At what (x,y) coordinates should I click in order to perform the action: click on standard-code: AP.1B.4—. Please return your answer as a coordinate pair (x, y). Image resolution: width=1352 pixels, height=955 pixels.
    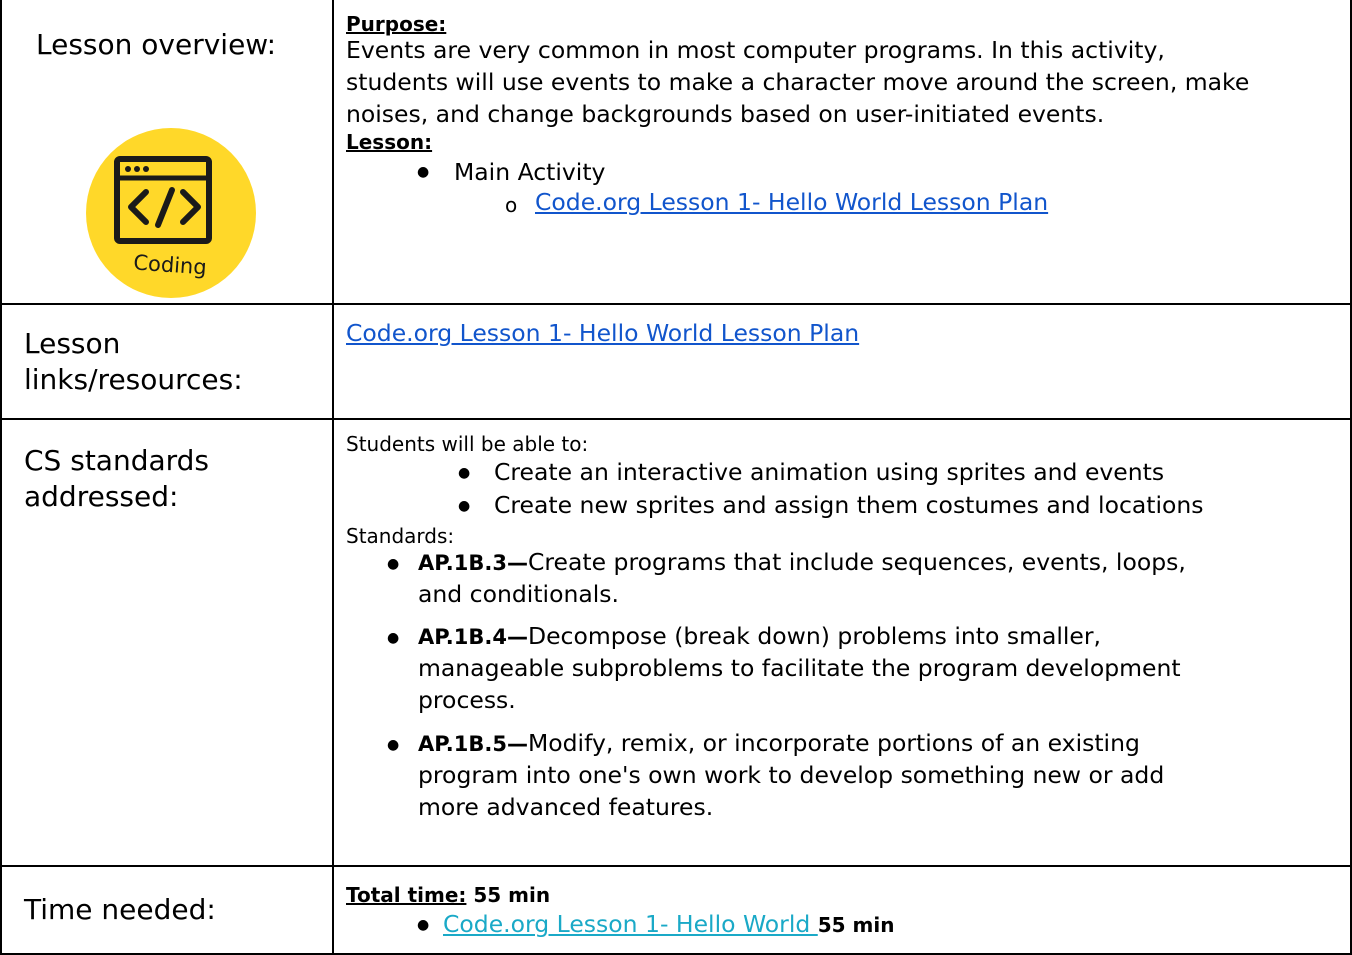
    Looking at the image, I should click on (473, 637).